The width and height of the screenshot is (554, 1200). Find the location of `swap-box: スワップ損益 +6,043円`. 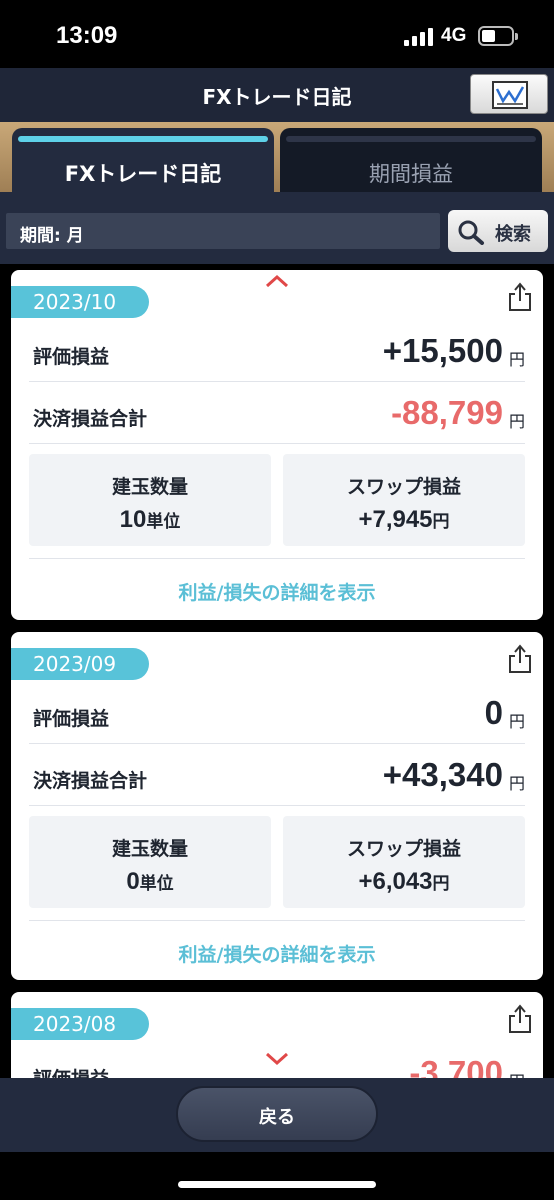

swap-box: スワップ損益 +6,043円 is located at coordinates (404, 862).